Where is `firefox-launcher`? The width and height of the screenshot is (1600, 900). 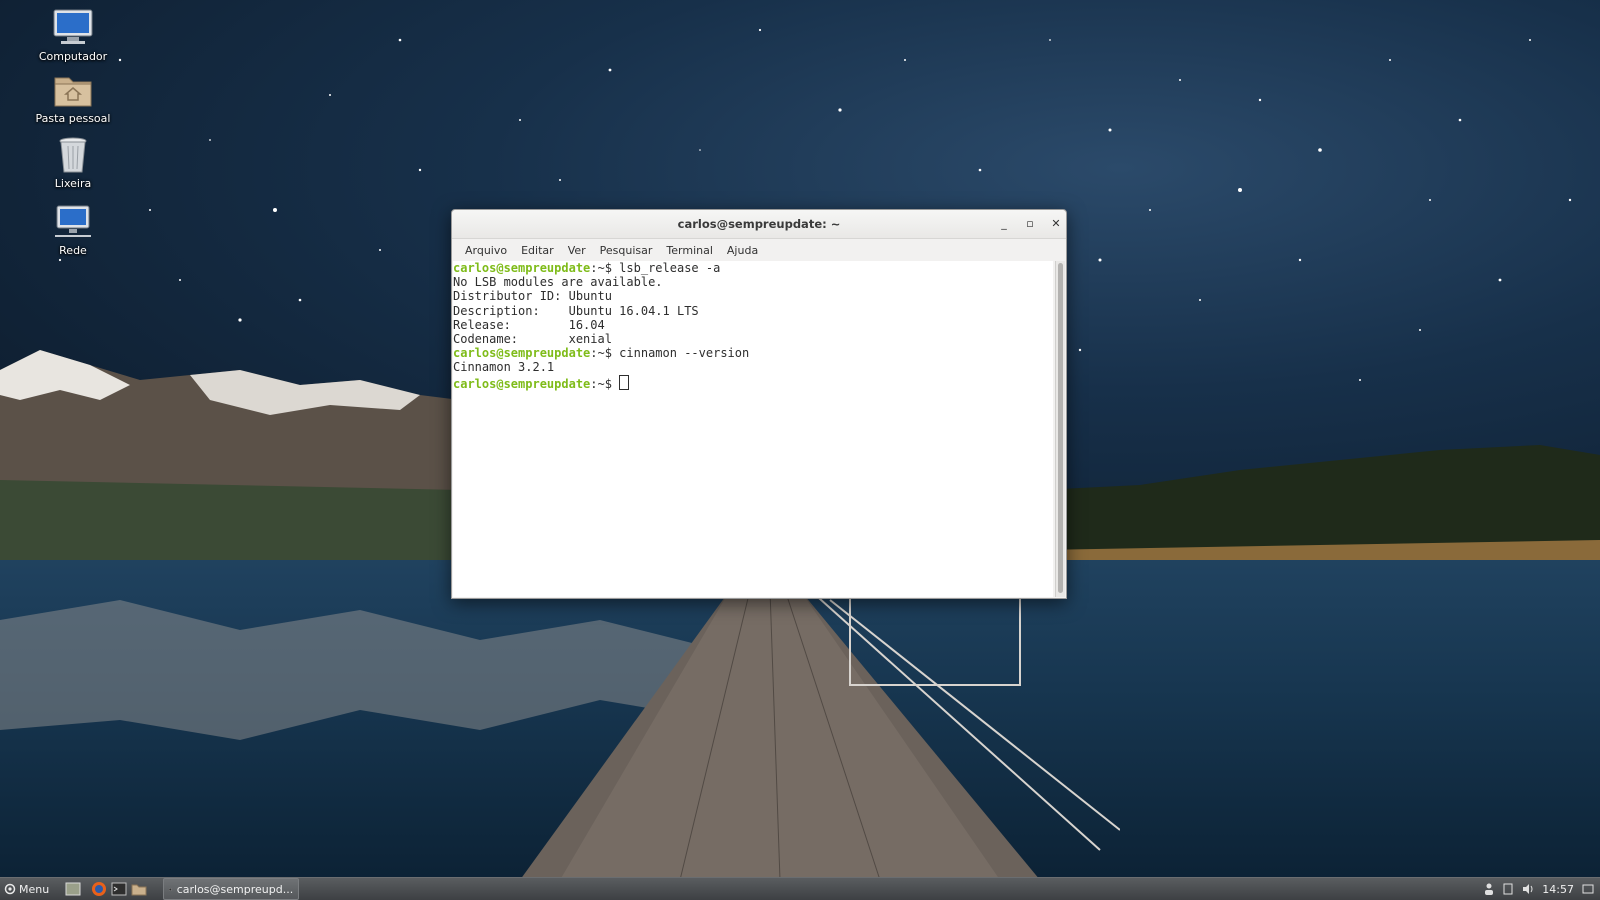 firefox-launcher is located at coordinates (99, 889).